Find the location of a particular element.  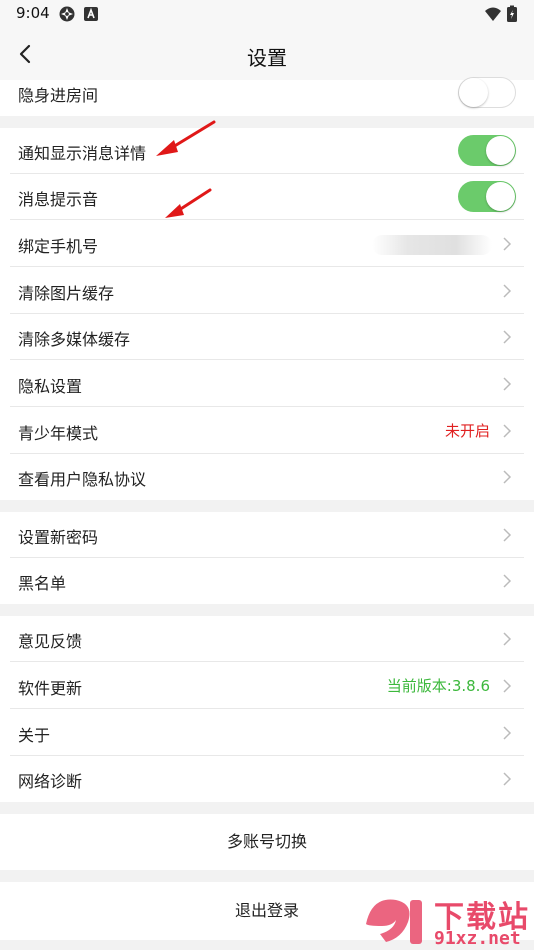

row-label: 软件更新 is located at coordinates (50, 688).